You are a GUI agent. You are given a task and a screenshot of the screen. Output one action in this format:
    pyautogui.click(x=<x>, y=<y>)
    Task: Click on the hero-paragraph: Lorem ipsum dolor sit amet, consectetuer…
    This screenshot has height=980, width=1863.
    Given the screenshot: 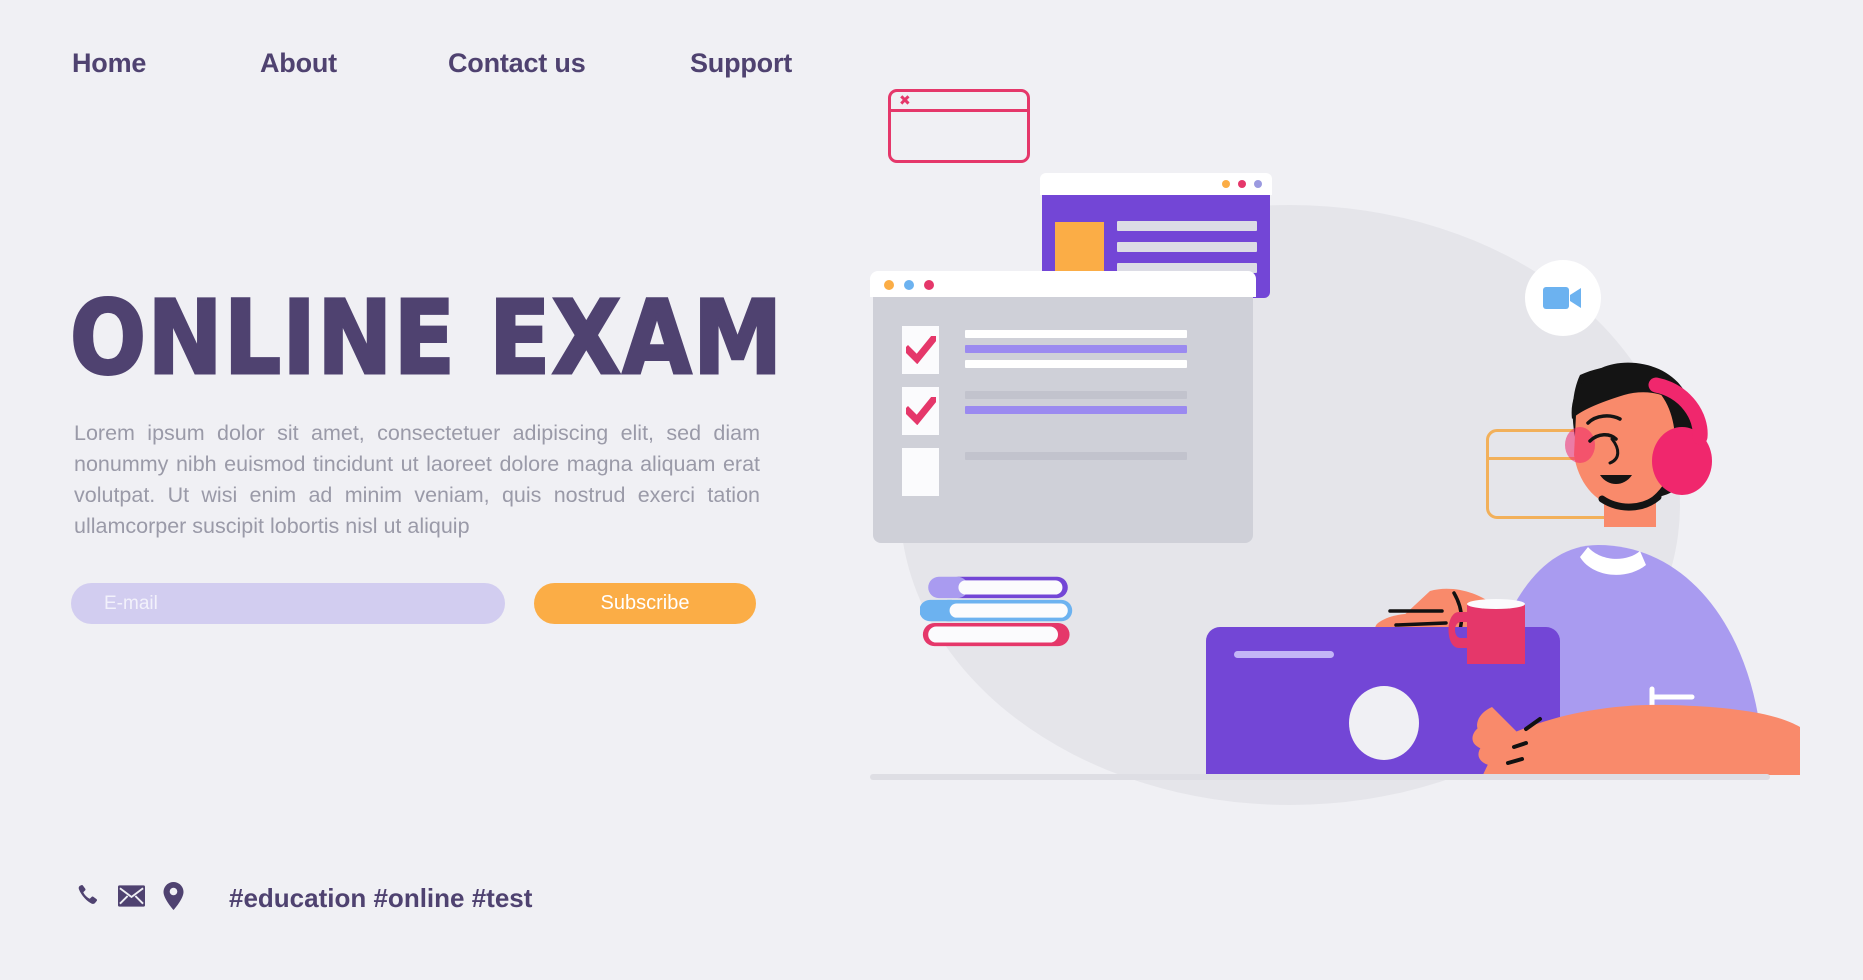 What is the action you would take?
    pyautogui.click(x=417, y=479)
    